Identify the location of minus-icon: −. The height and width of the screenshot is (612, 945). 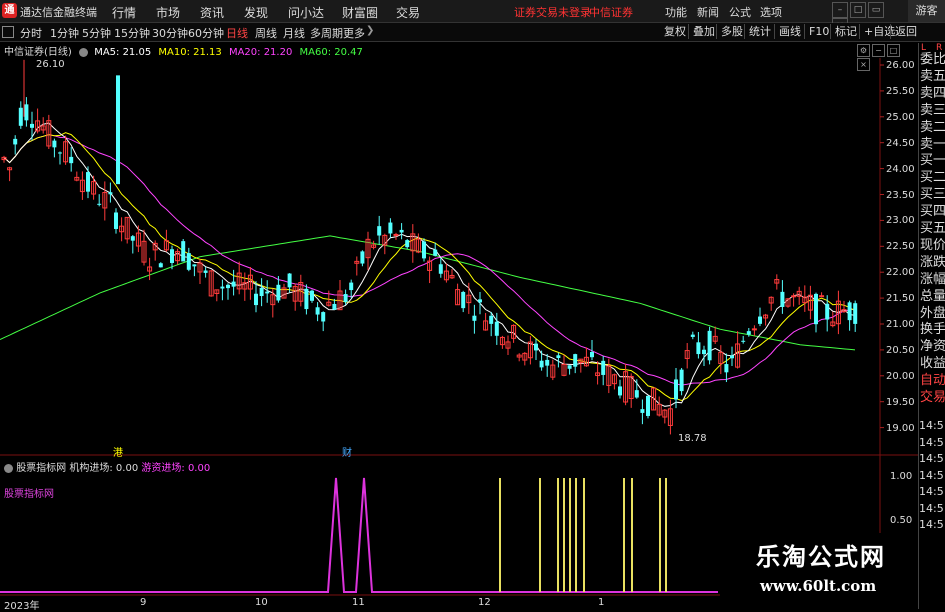
(878, 50).